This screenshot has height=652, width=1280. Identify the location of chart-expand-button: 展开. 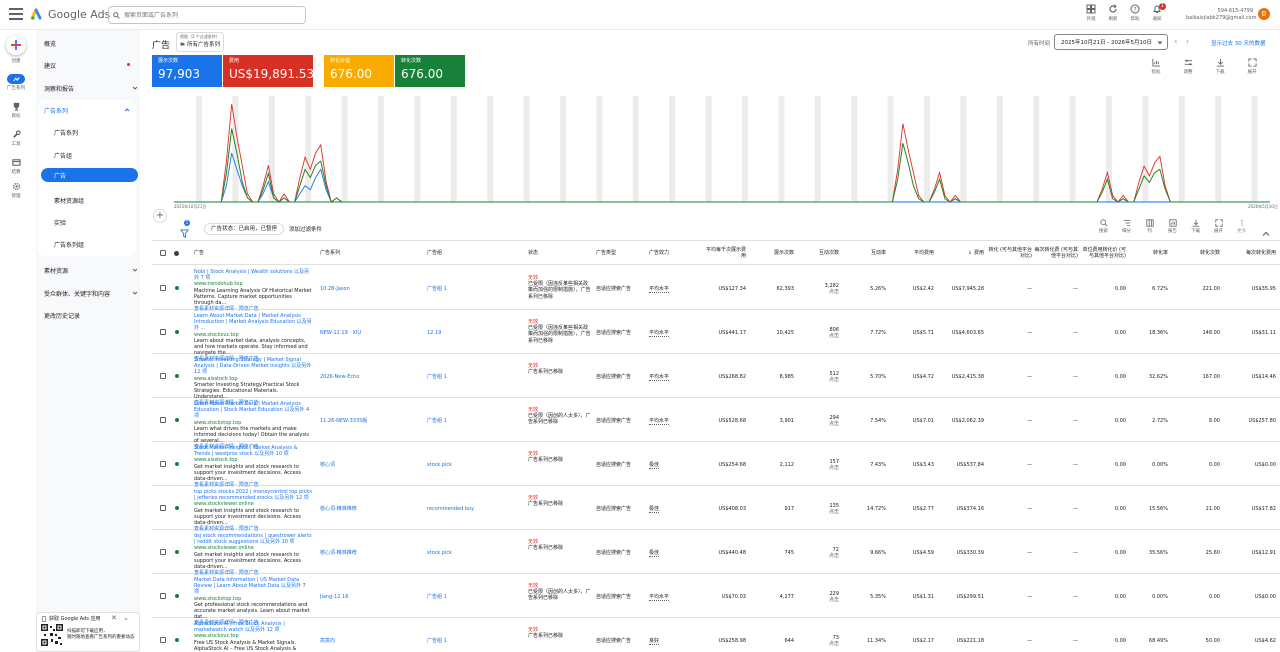
(1252, 66).